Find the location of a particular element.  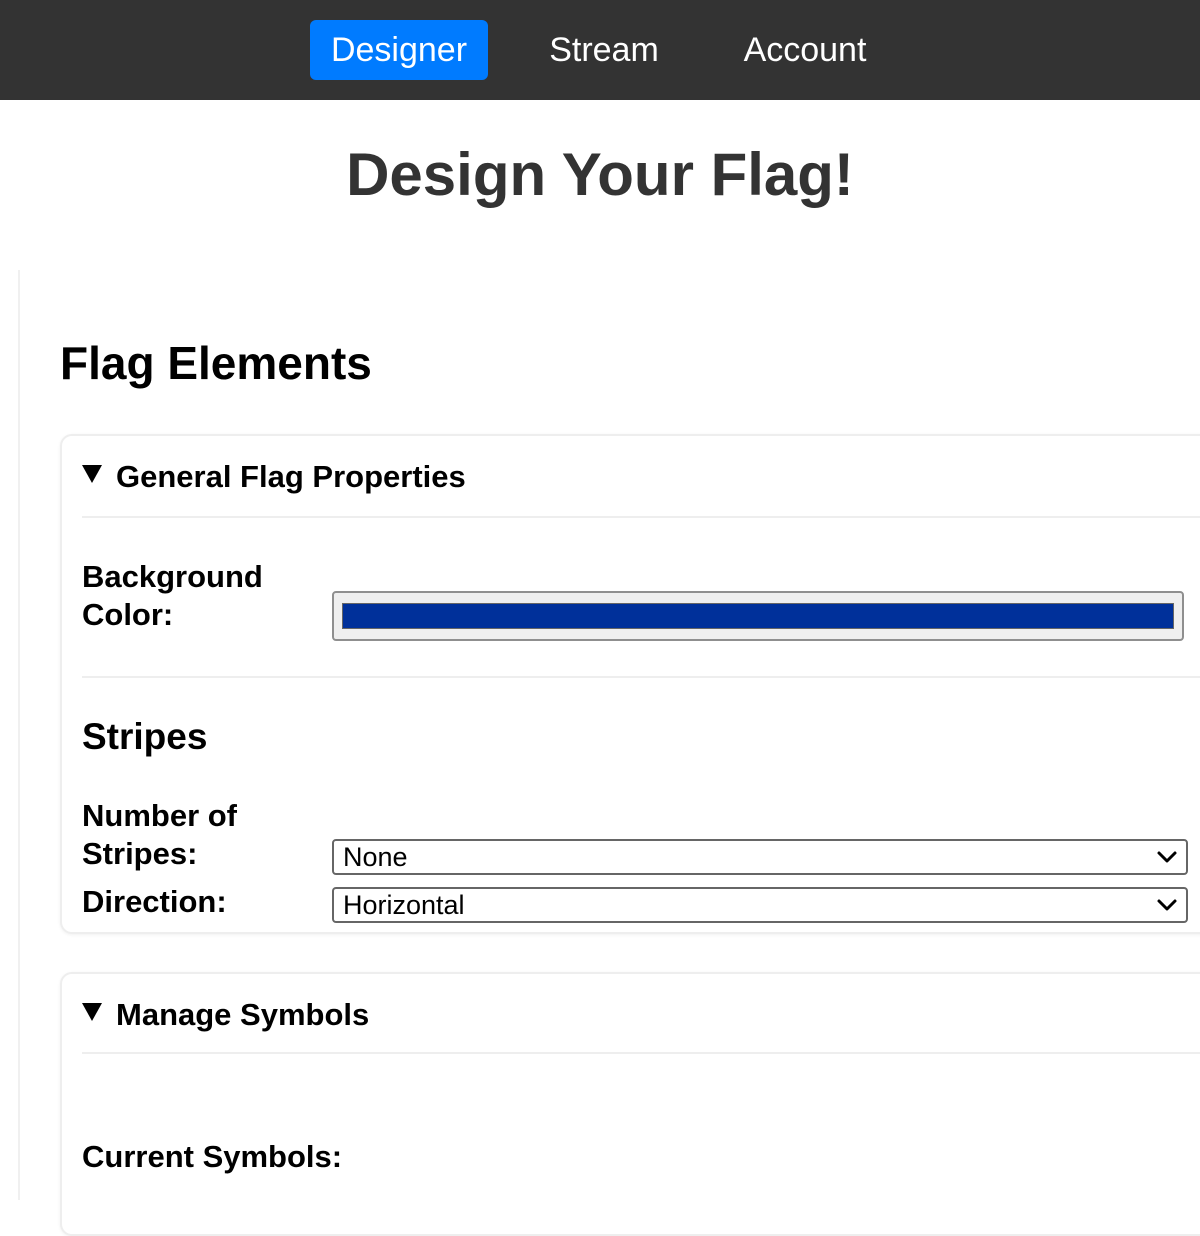

page-title: Design Your Flag! is located at coordinates (600, 174).